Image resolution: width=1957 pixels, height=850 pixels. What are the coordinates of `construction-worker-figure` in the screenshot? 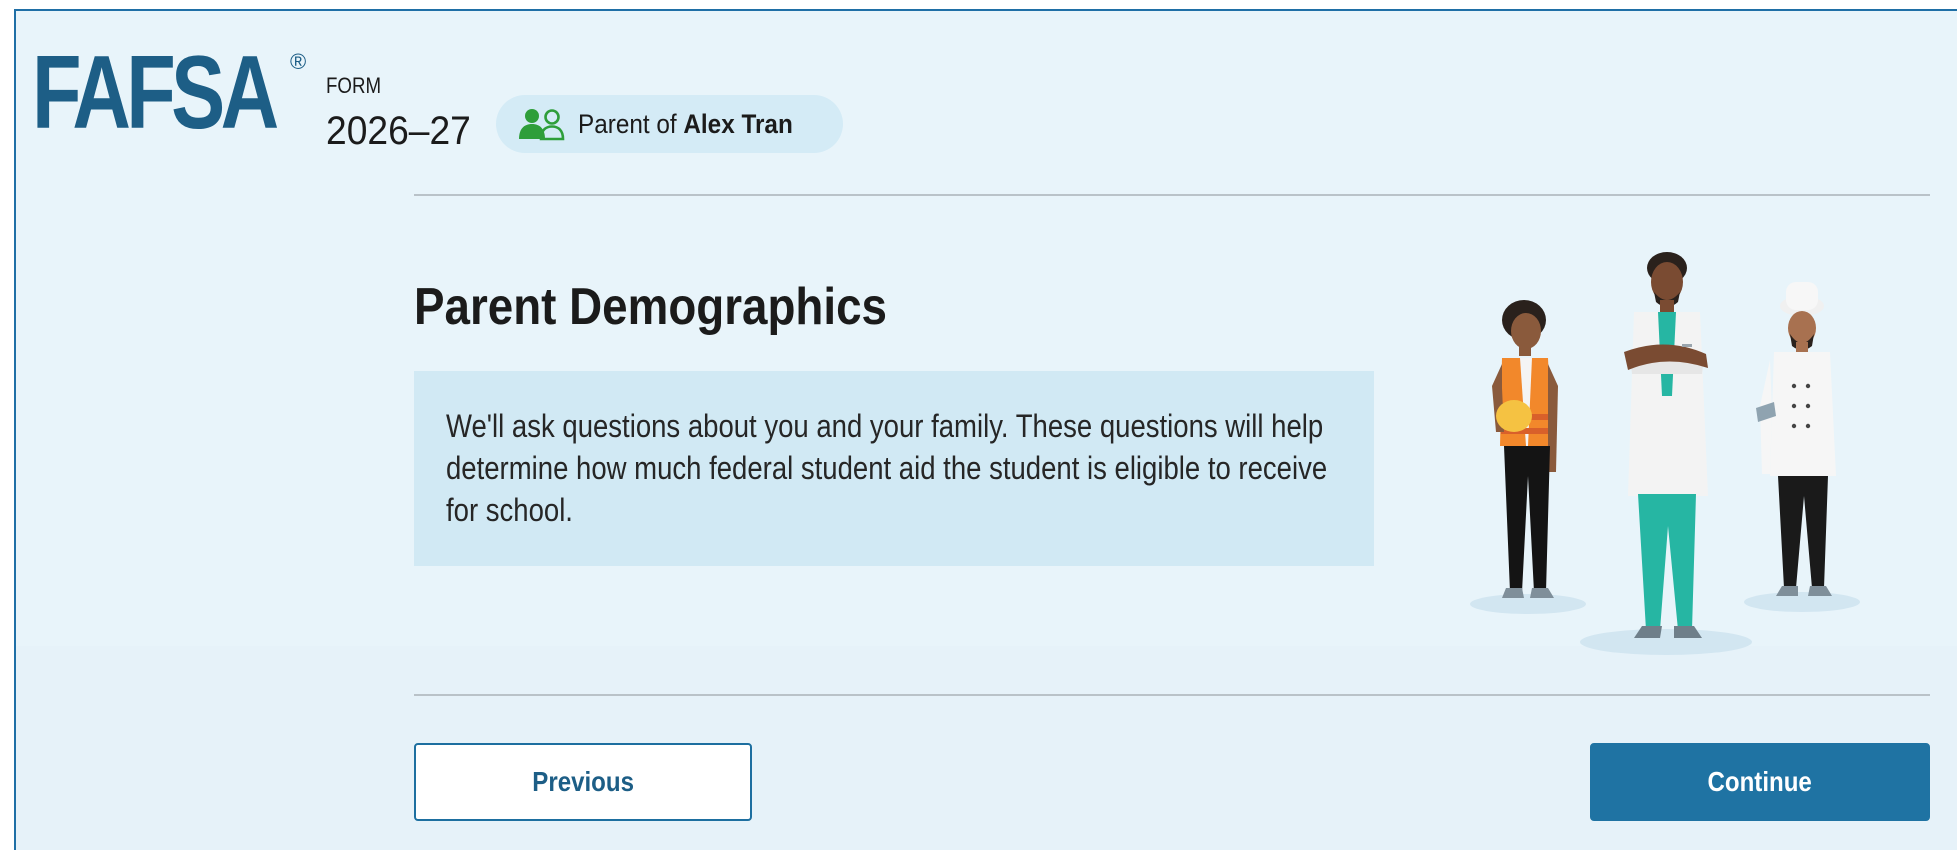 It's located at (1525, 449).